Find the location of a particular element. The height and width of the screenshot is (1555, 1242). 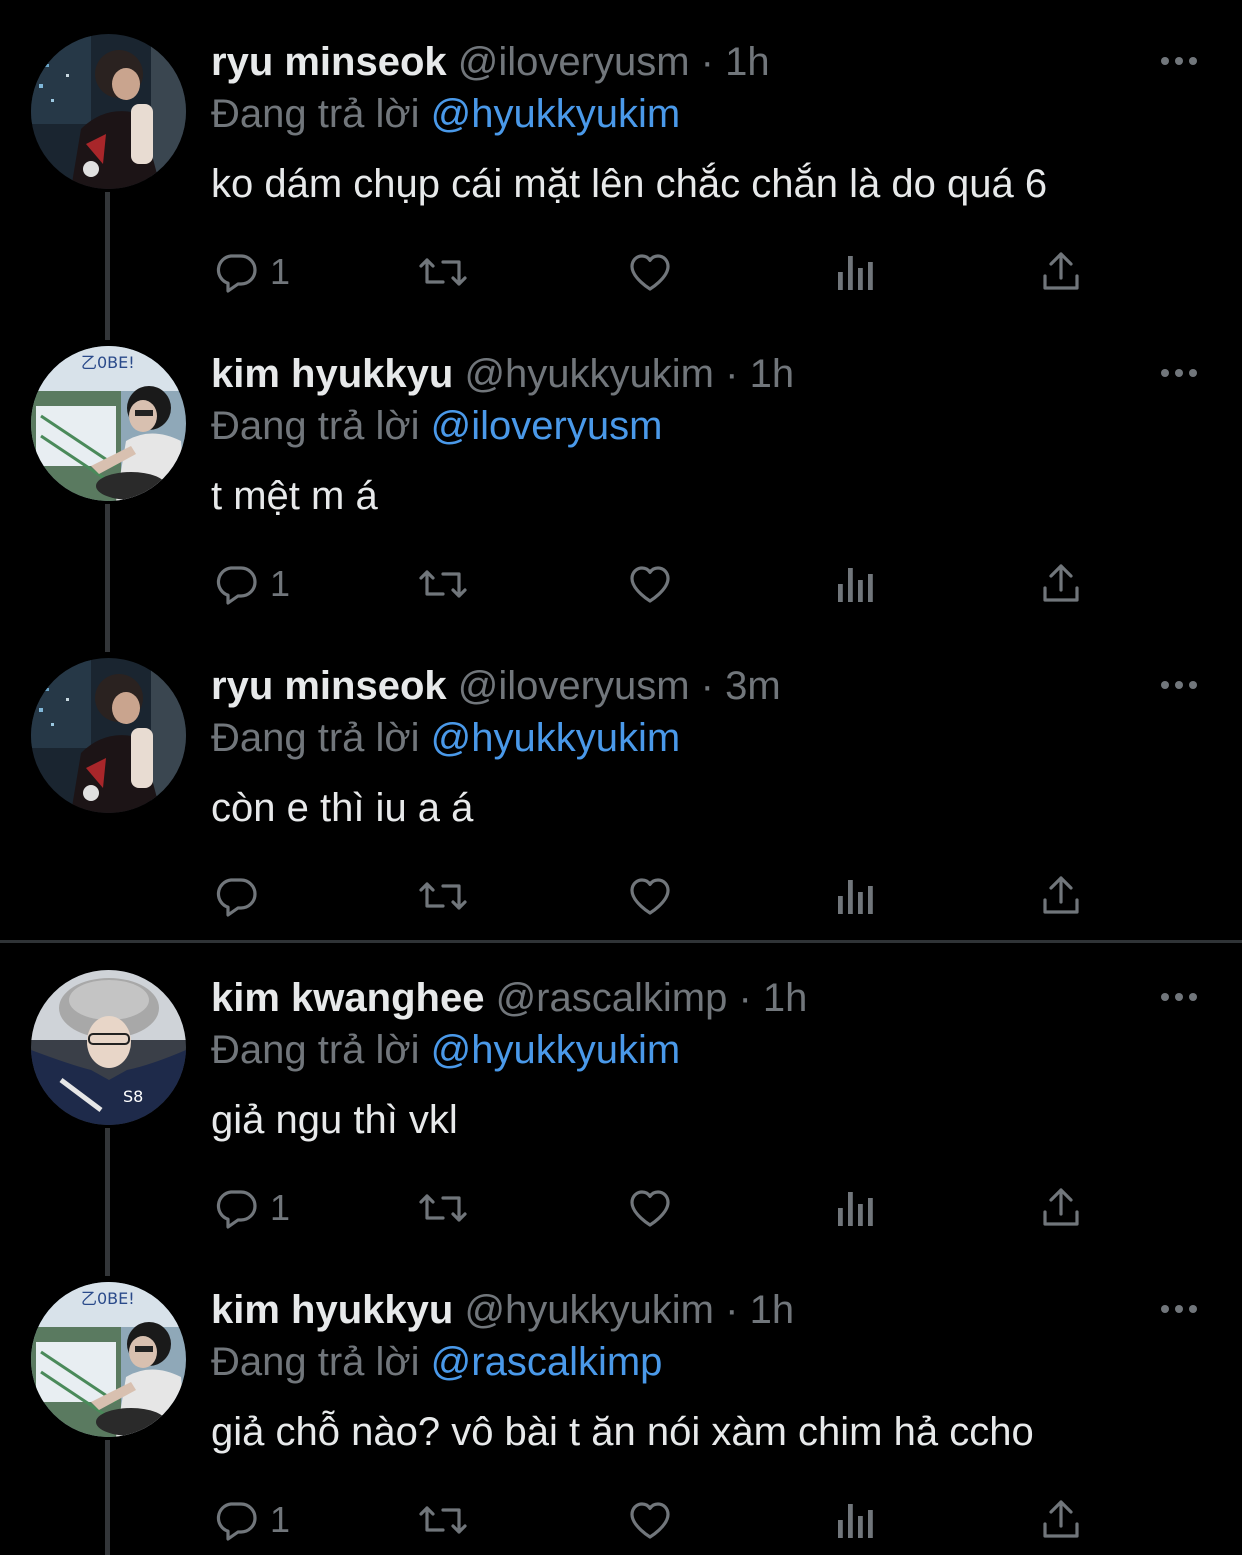

tweet-header: ryu minseok @iloveryusm · 3m is located at coordinates (496, 686).